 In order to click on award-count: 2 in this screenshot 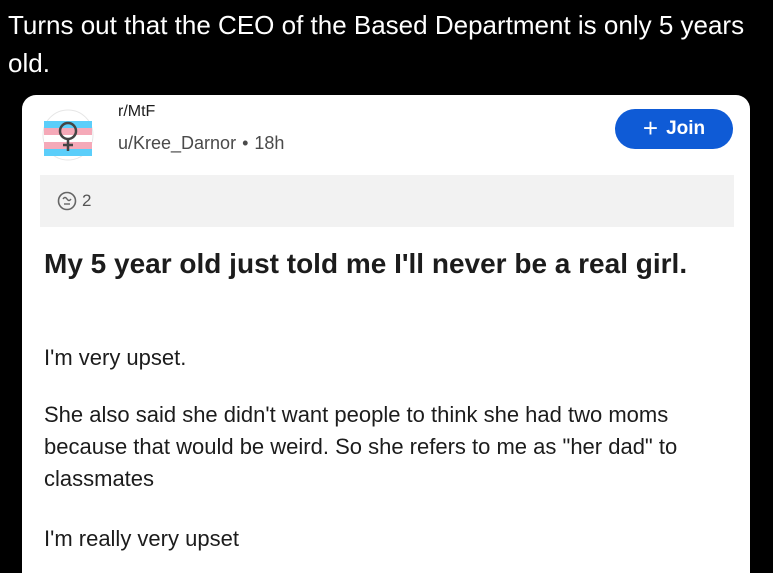, I will do `click(87, 200)`.